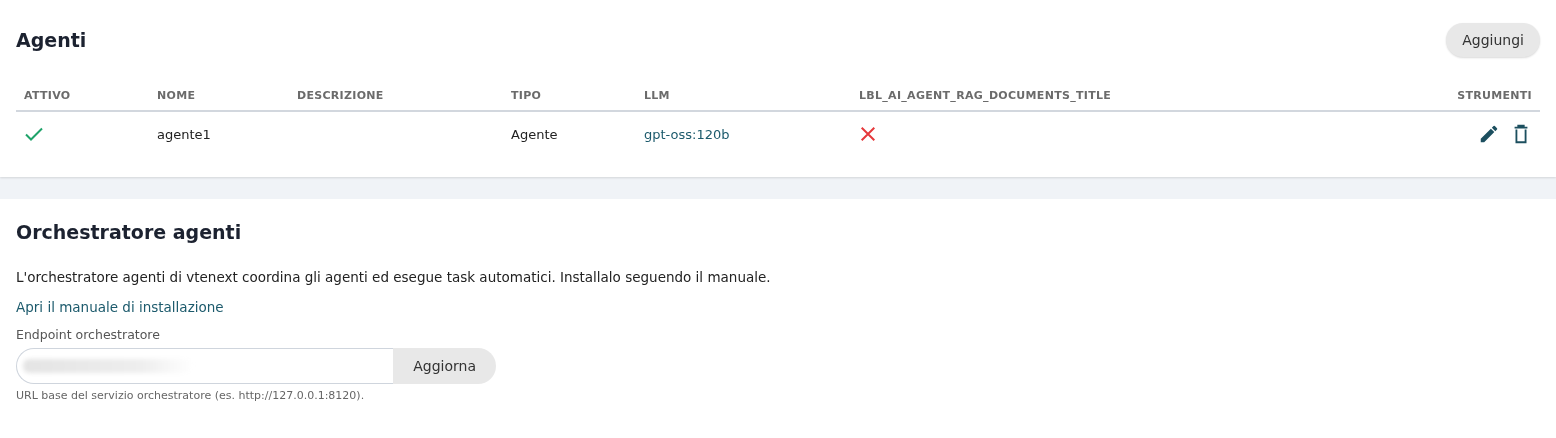 The width and height of the screenshot is (1556, 438). What do you see at coordinates (534, 134) in the screenshot?
I see `table-cell: Agente` at bounding box center [534, 134].